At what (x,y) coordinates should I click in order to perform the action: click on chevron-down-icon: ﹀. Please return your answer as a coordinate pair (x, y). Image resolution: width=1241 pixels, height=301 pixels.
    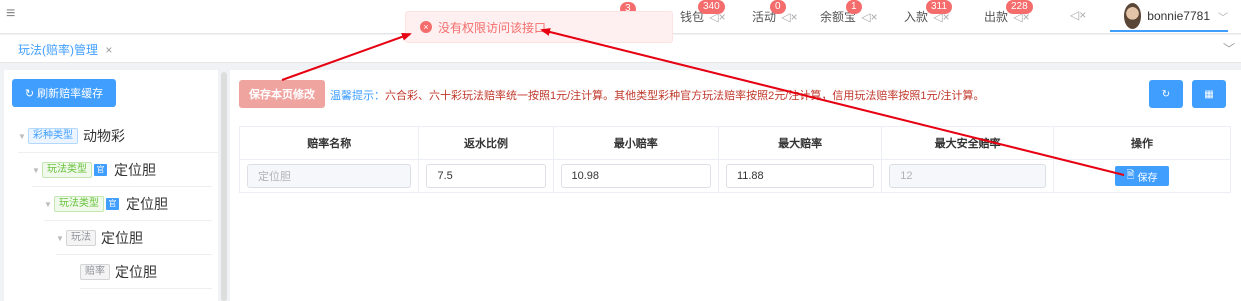
    Looking at the image, I should click on (1223, 18).